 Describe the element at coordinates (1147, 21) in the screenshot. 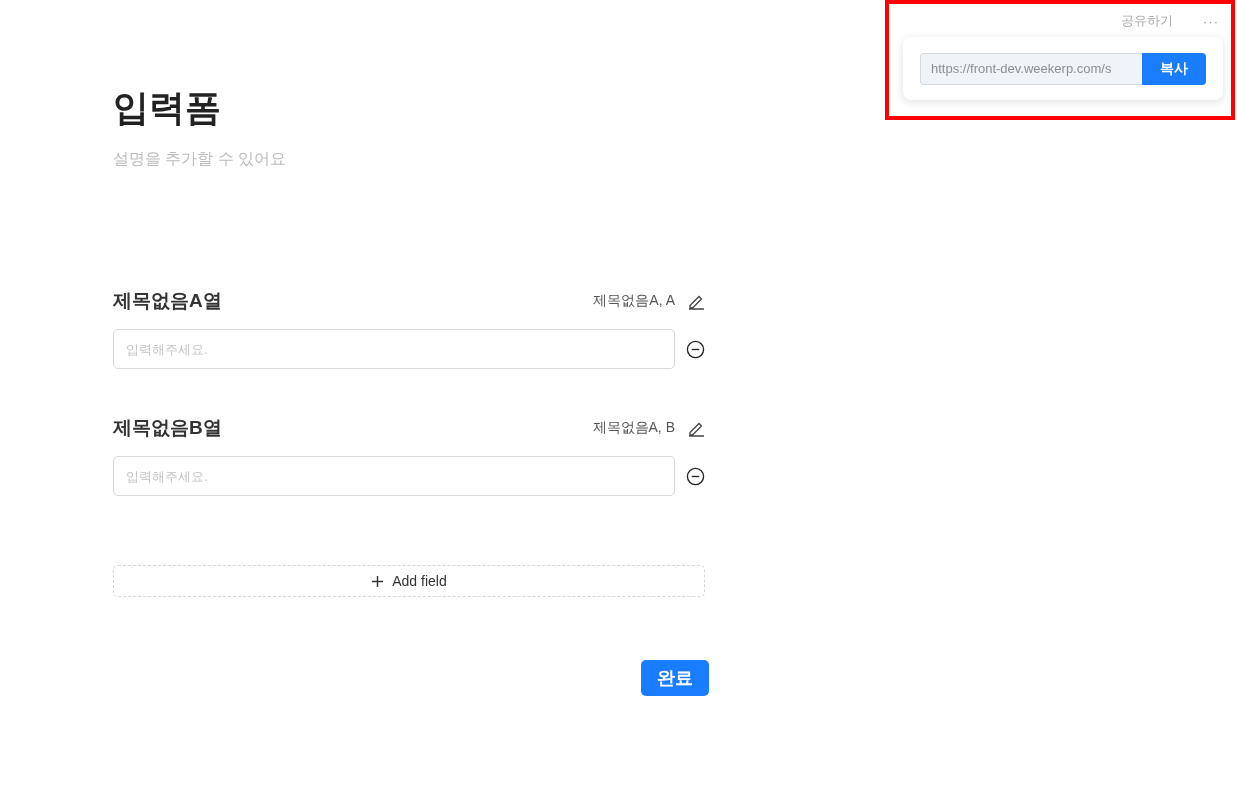

I see `share-link: 공유하기` at that location.